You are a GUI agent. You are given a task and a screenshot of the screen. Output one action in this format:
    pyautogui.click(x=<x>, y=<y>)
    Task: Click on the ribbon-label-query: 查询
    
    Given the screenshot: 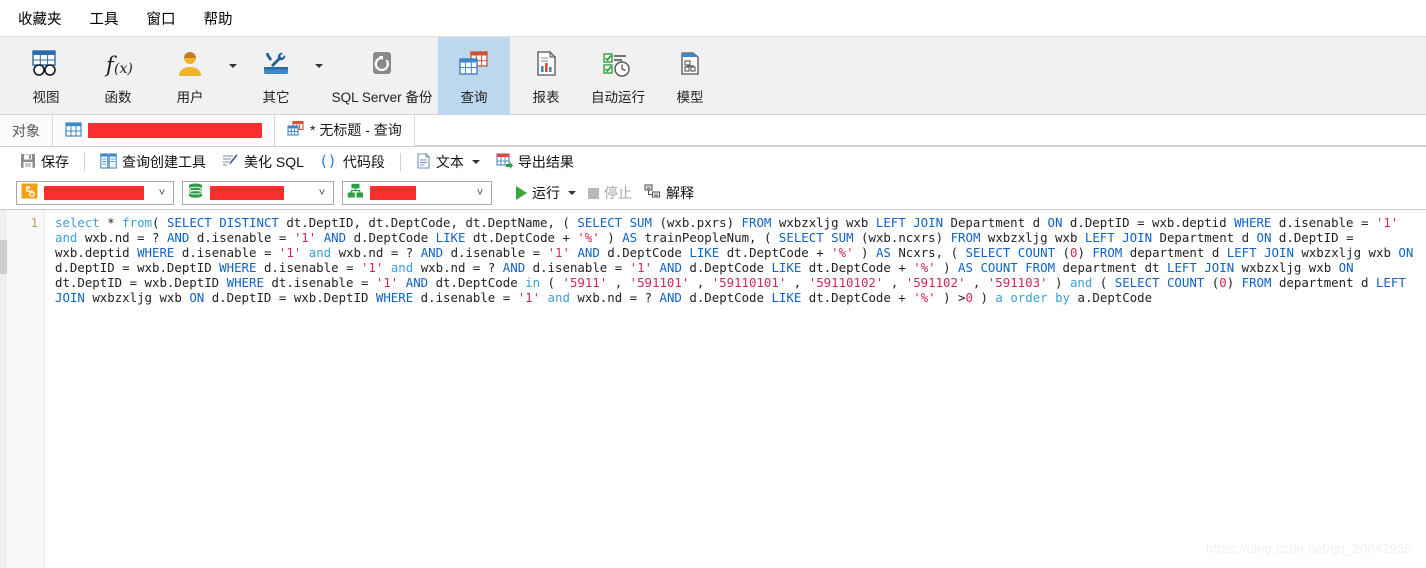 What is the action you would take?
    pyautogui.click(x=474, y=97)
    